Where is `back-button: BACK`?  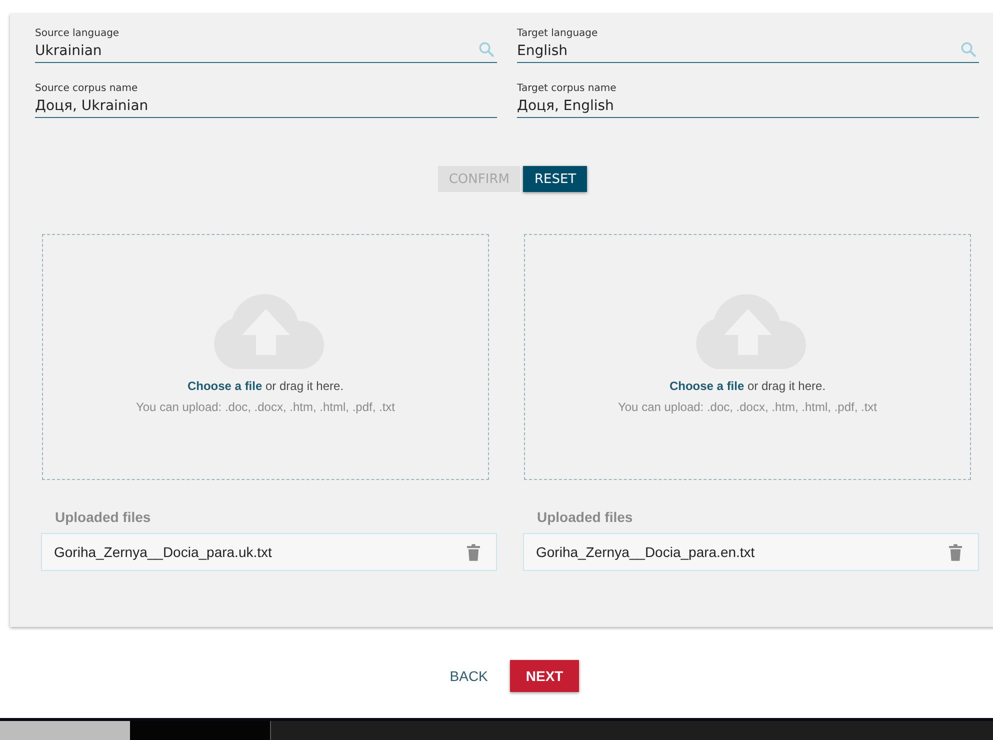 back-button: BACK is located at coordinates (469, 676).